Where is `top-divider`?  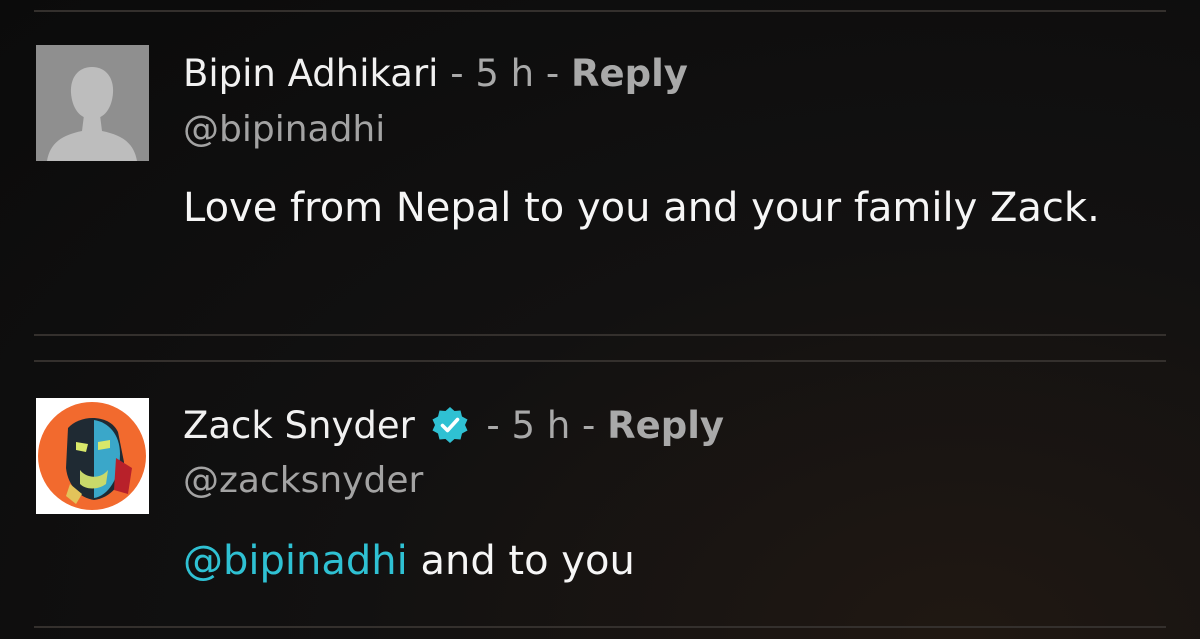 top-divider is located at coordinates (600, 11).